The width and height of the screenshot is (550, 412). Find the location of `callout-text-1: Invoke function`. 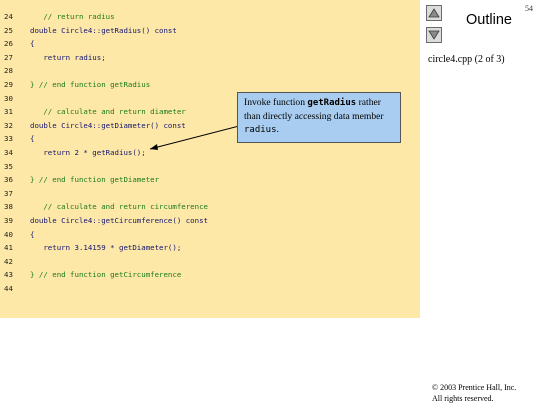

callout-text-1: Invoke function is located at coordinates (276, 102).